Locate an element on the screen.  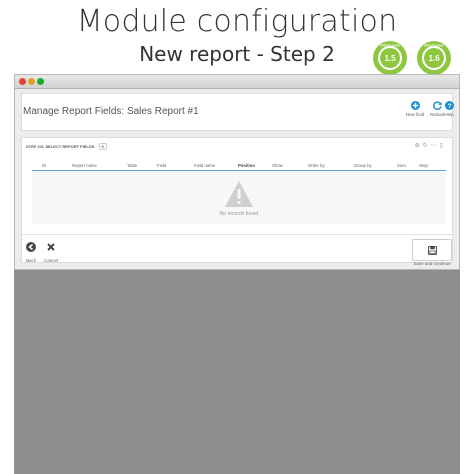
column-header: Position is located at coordinates (246, 165).